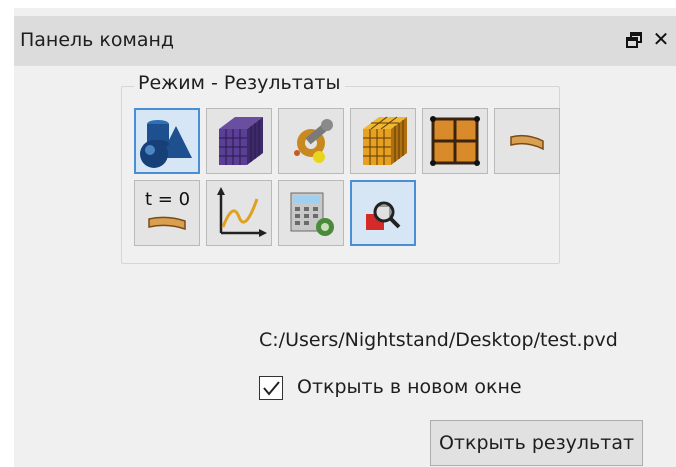 The width and height of the screenshot is (676, 467). What do you see at coordinates (661, 39) in the screenshot?
I see `close-icon: ✕` at bounding box center [661, 39].